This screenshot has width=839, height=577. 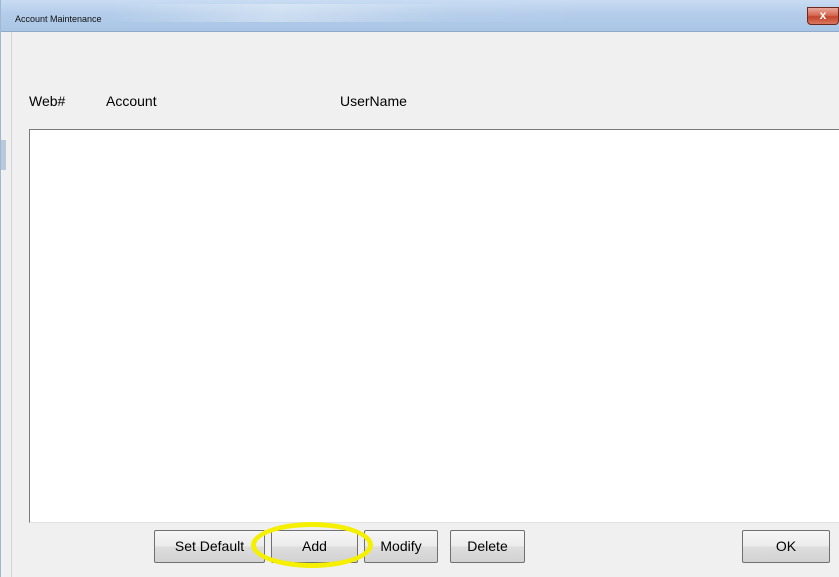 I want to click on modify-button: Modify, so click(x=401, y=546).